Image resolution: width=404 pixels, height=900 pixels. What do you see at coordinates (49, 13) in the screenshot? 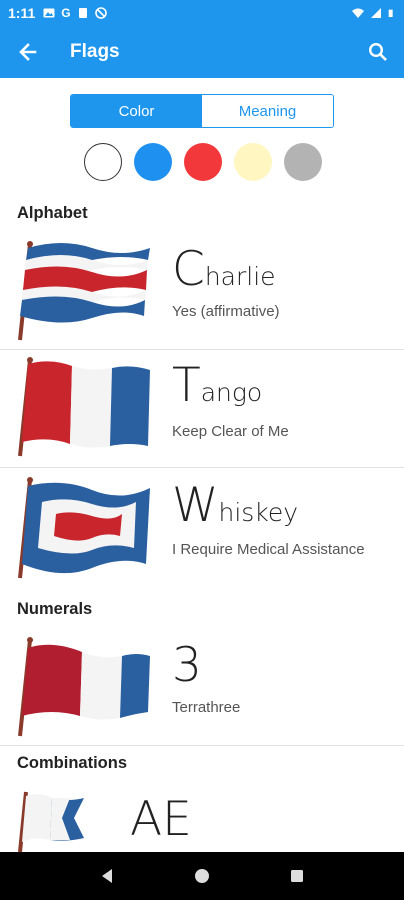
I see `gallery-icon` at bounding box center [49, 13].